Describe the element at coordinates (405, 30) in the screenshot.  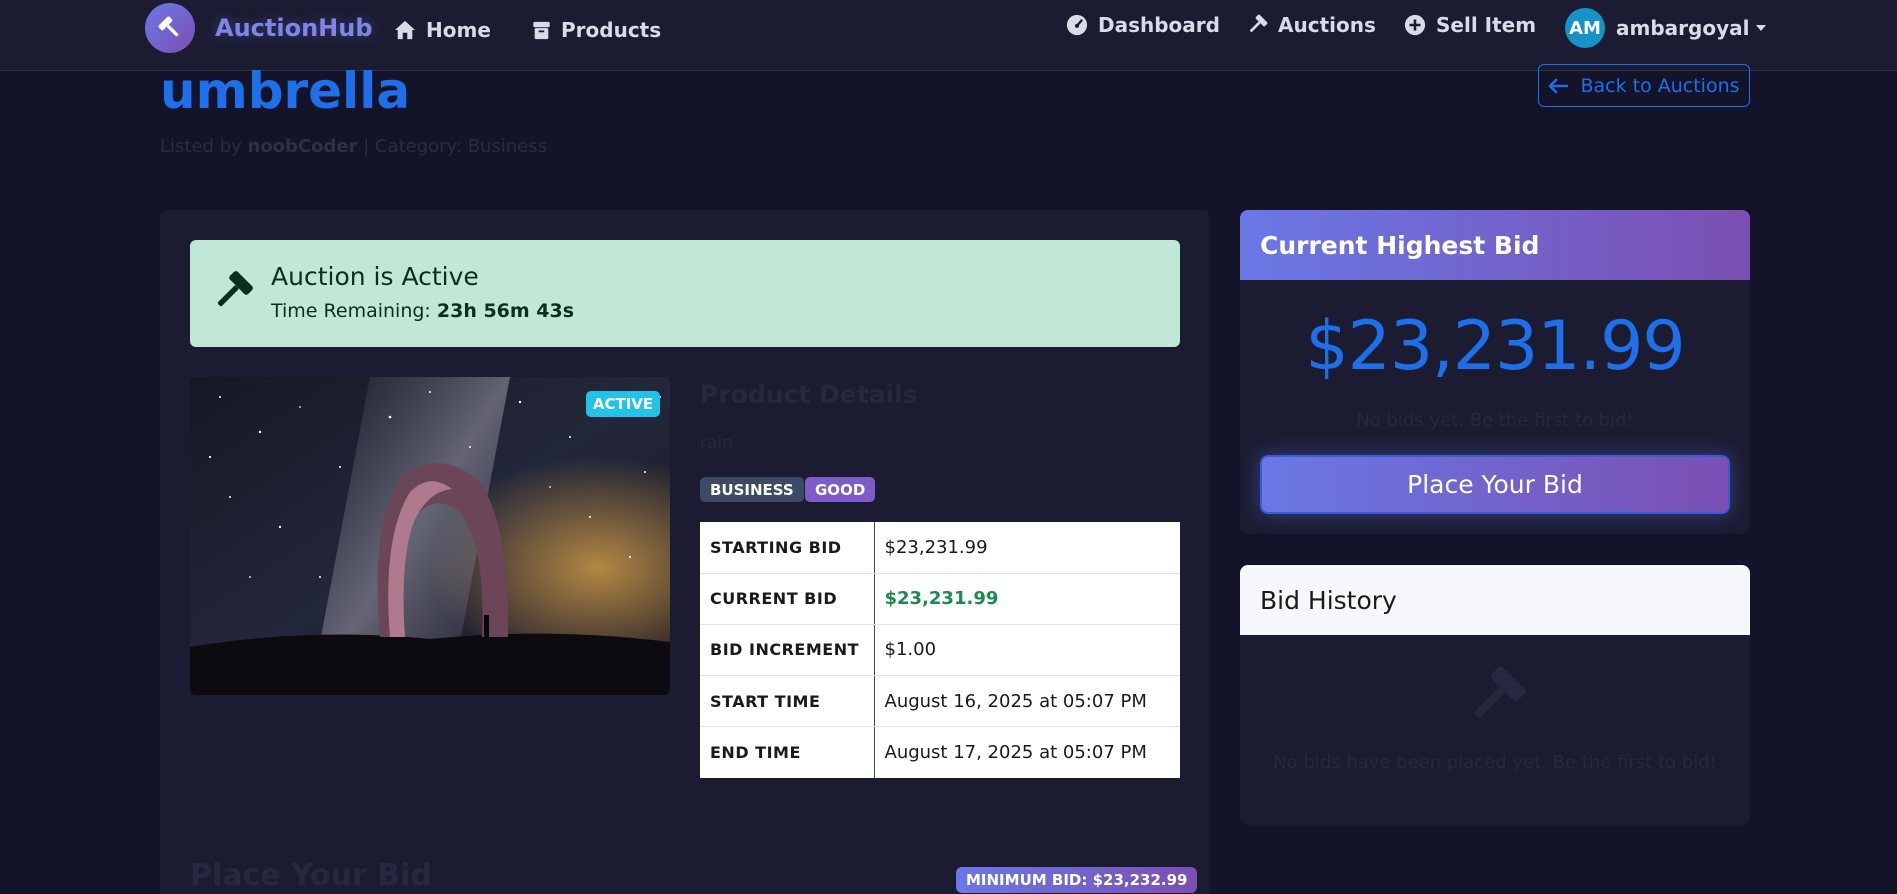
I see `home-icon` at that location.